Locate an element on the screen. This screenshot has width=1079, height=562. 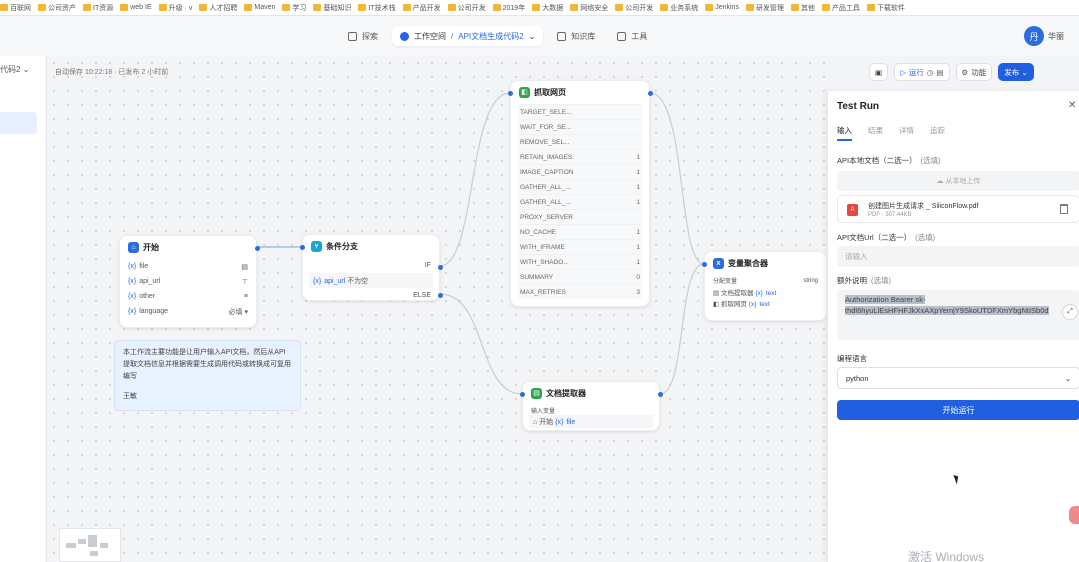
run-button: ▷ 运行 ◷ ▤ is located at coordinates (922, 72).